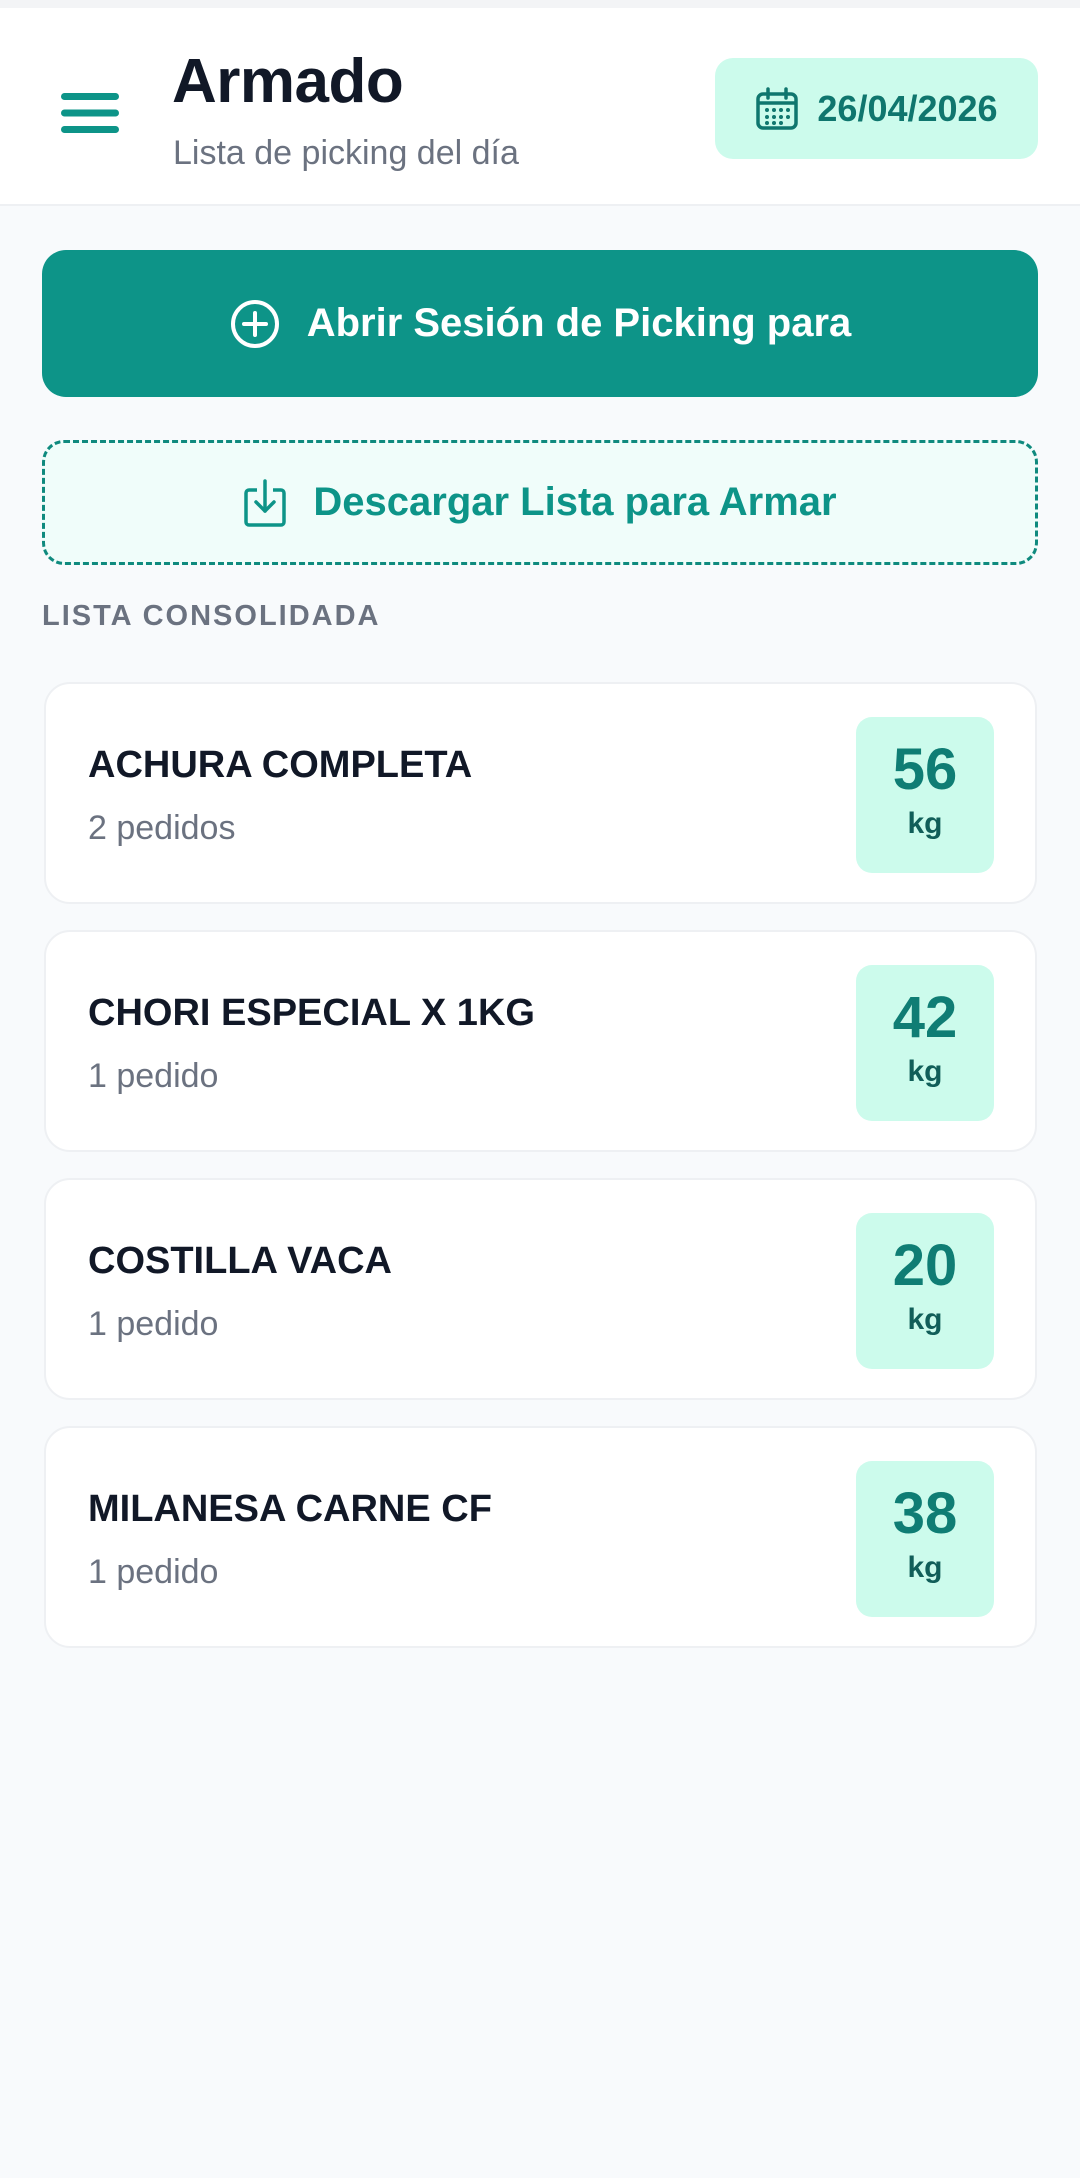 The width and height of the screenshot is (1080, 2178). Describe the element at coordinates (162, 828) in the screenshot. I see `order-count: 2 pedidos` at that location.